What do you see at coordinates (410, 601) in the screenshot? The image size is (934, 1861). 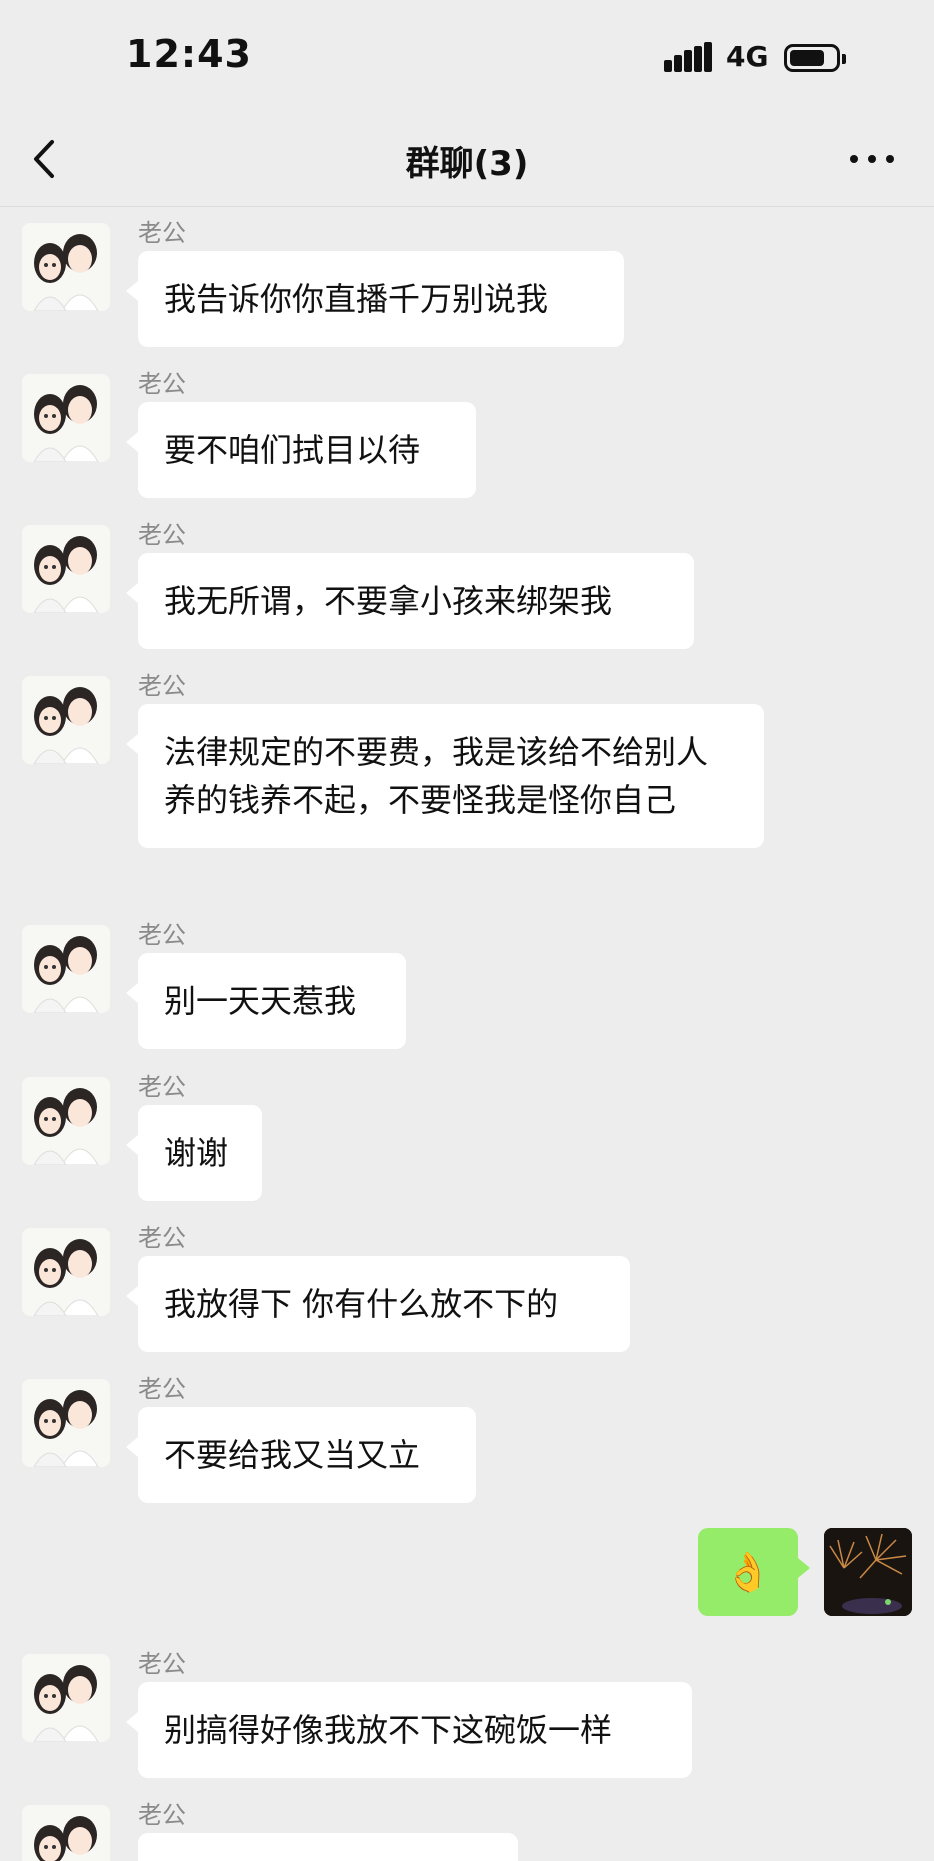 I see `message-bubble: 我无所谓，不要拿小孩来绑架我` at bounding box center [410, 601].